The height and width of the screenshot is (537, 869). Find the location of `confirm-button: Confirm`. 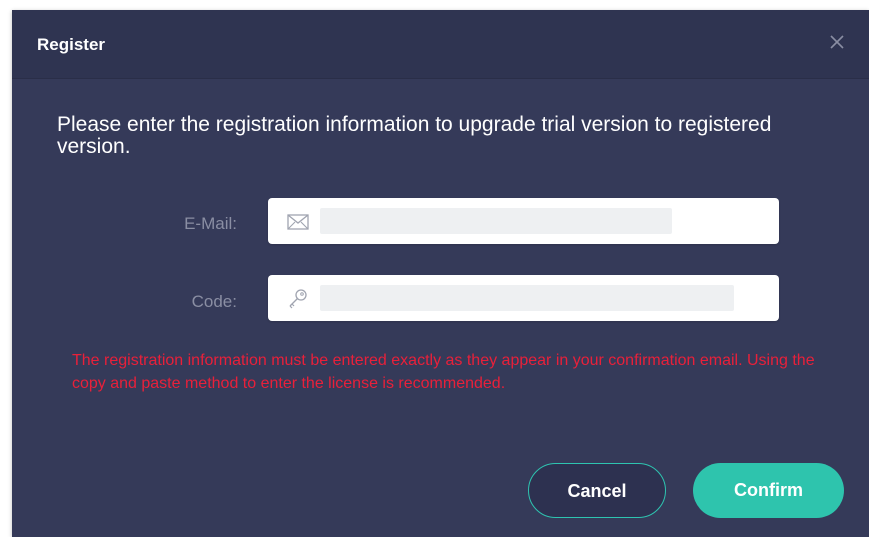

confirm-button: Confirm is located at coordinates (768, 490).